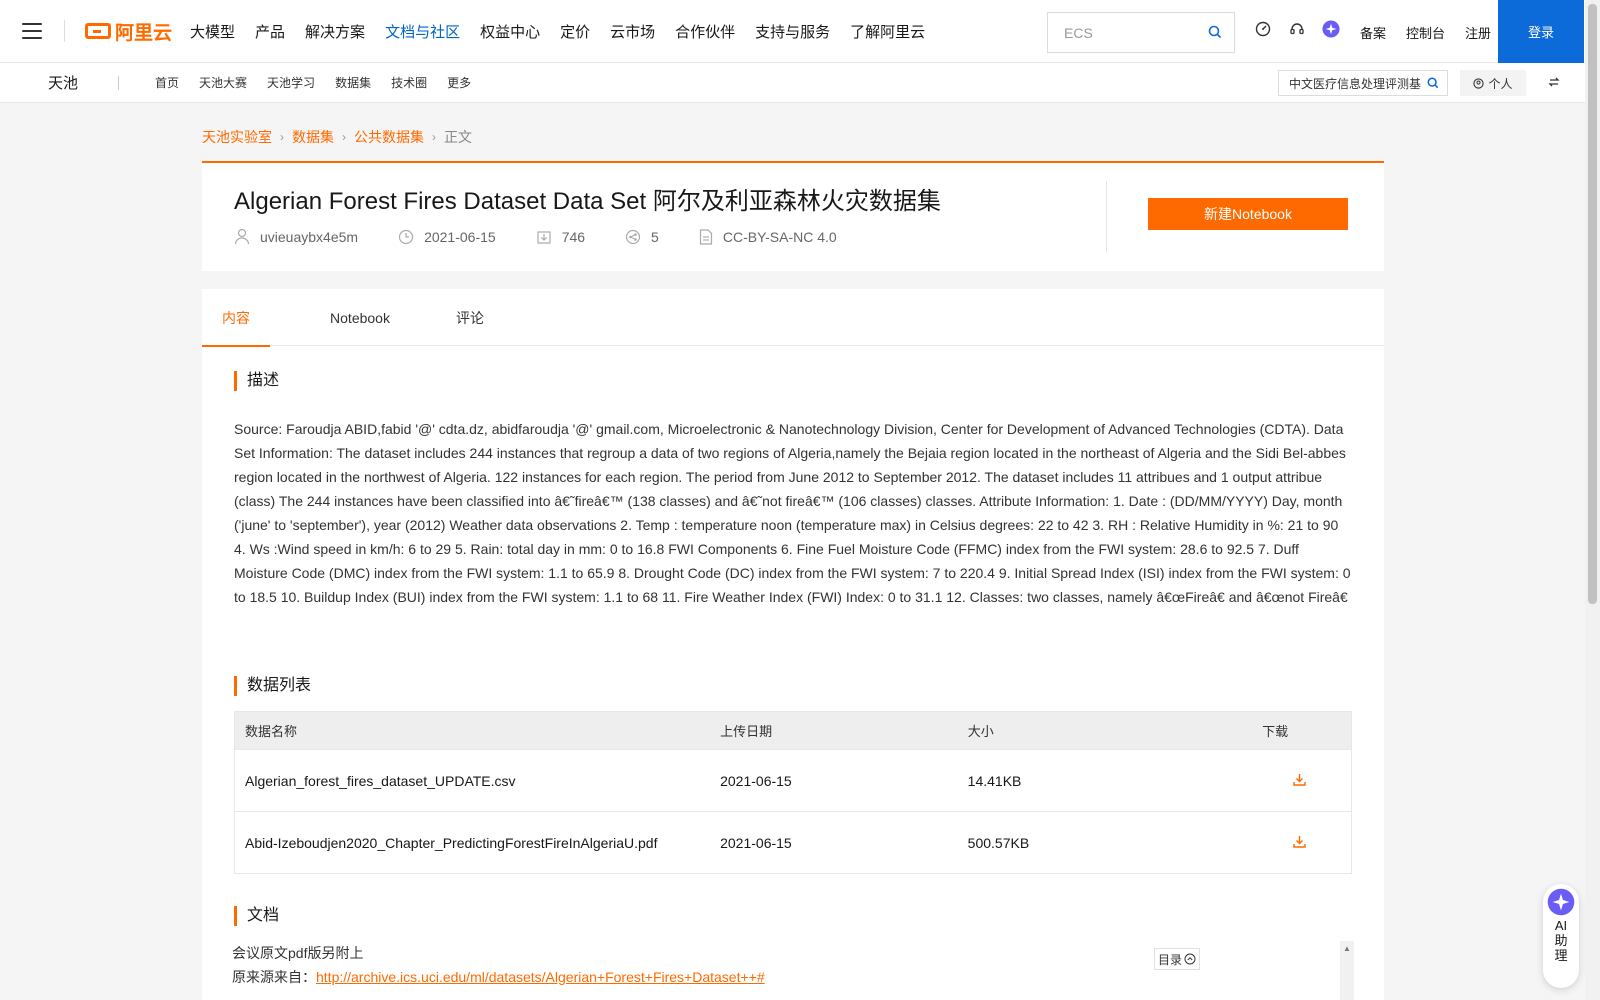 The height and width of the screenshot is (1000, 1600). What do you see at coordinates (237, 137) in the screenshot?
I see `breadcrumb-tianchi-lab: 天池实验室` at bounding box center [237, 137].